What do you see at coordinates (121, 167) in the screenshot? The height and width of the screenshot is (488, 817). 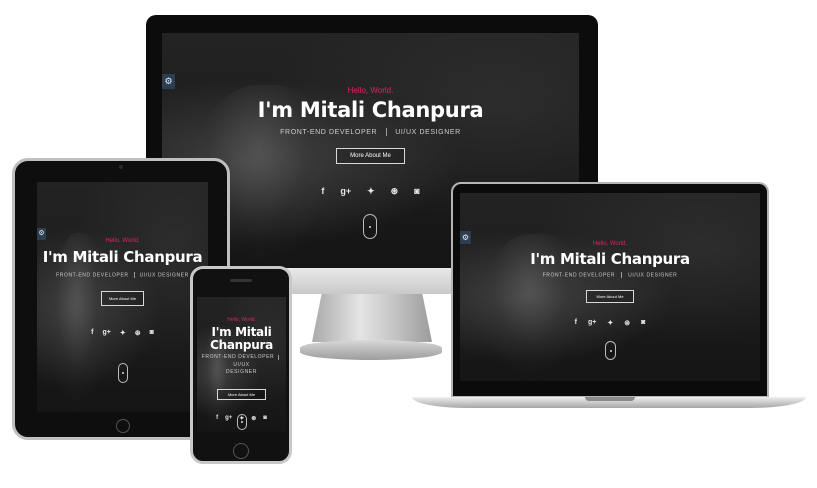 I see `tablet-camera` at bounding box center [121, 167].